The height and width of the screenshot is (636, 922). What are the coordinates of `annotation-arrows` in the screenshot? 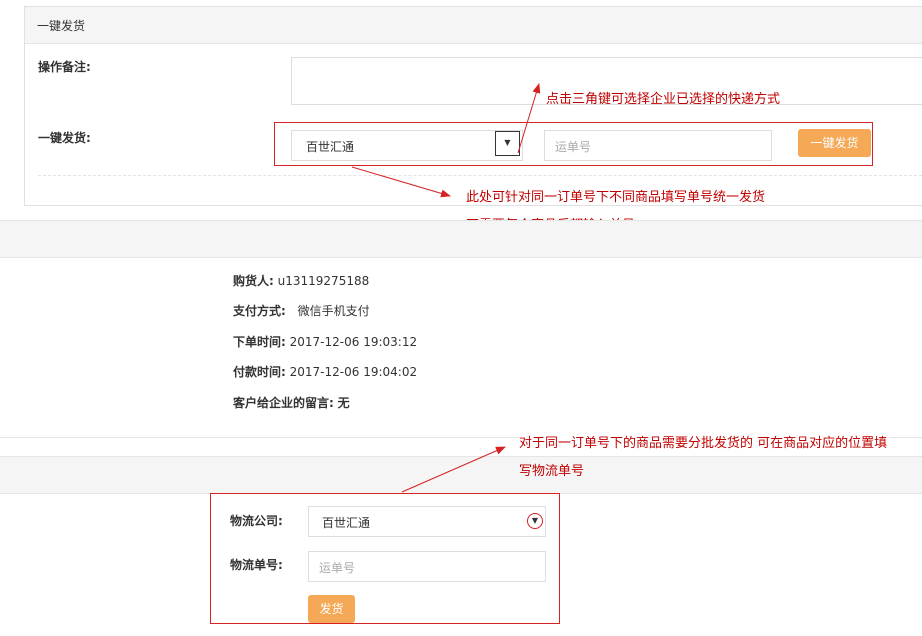 It's located at (446, 288).